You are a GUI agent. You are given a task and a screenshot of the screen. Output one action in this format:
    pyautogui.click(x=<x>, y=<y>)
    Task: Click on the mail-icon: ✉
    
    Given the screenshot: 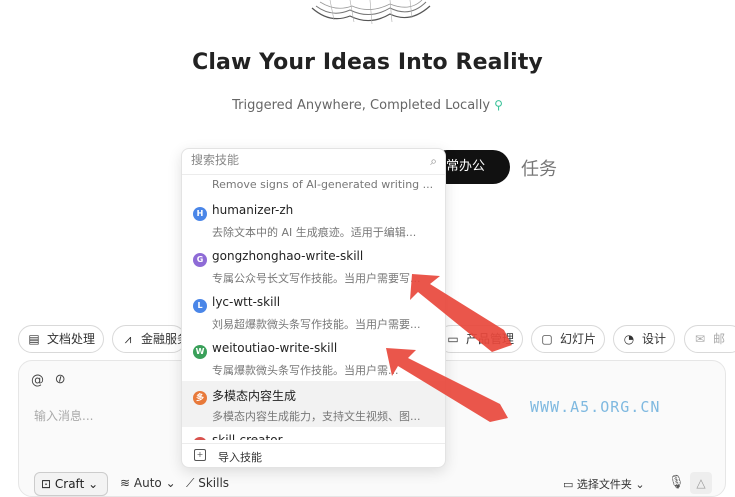 What is the action you would take?
    pyautogui.click(x=700, y=339)
    